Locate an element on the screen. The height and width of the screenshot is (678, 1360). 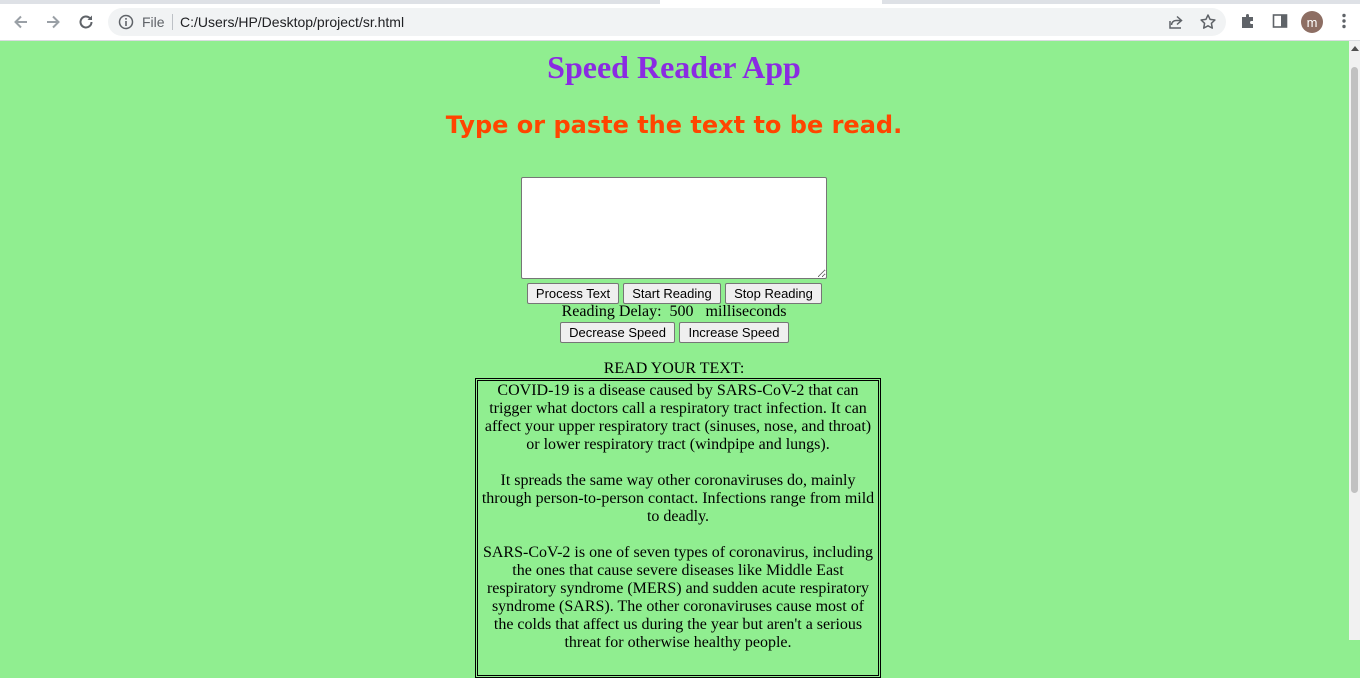
scheme-label: File is located at coordinates (153, 22).